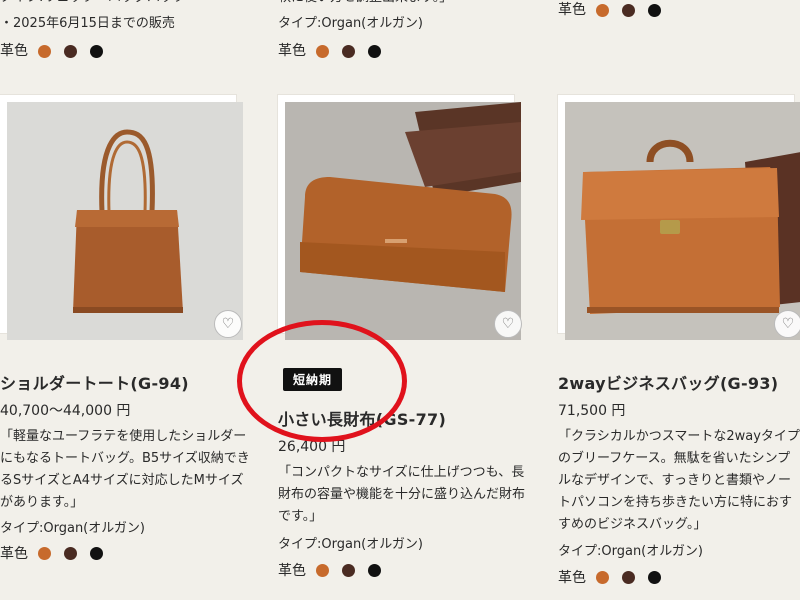 Image resolution: width=800 pixels, height=600 pixels. What do you see at coordinates (125, 221) in the screenshot?
I see `product-image-tote` at bounding box center [125, 221].